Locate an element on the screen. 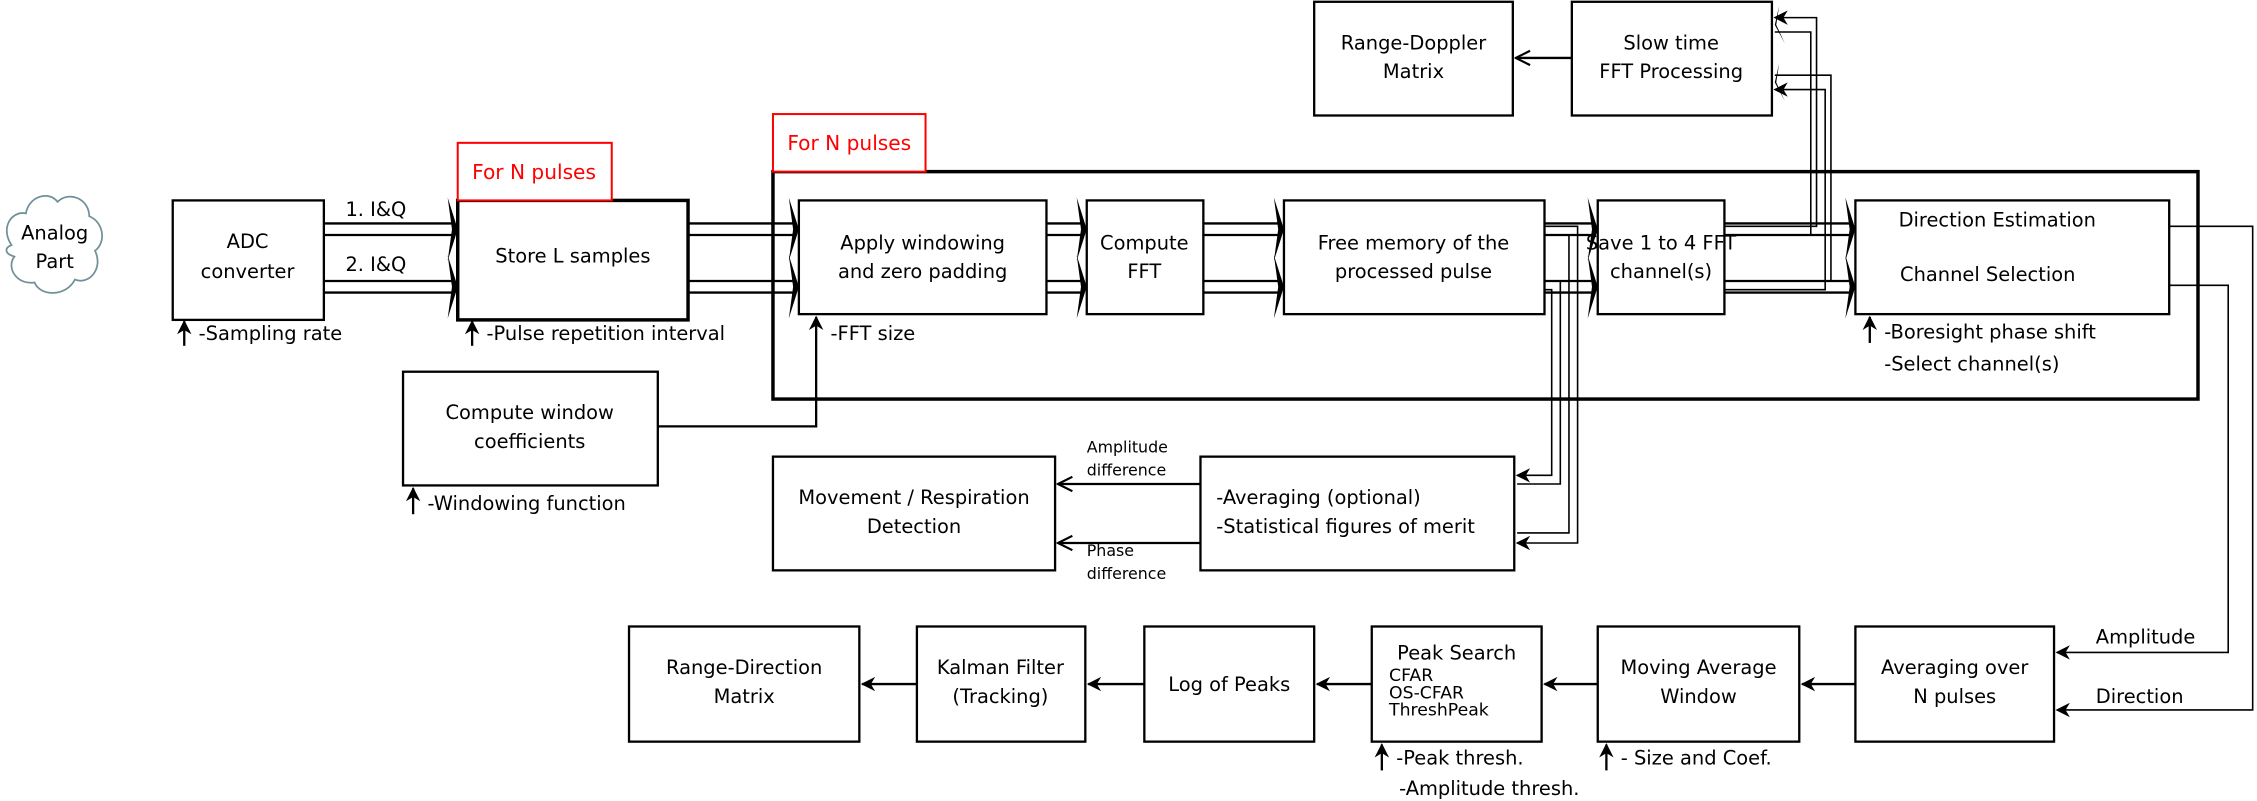  movement-line1: Movement / Respiration is located at coordinates (913, 497).